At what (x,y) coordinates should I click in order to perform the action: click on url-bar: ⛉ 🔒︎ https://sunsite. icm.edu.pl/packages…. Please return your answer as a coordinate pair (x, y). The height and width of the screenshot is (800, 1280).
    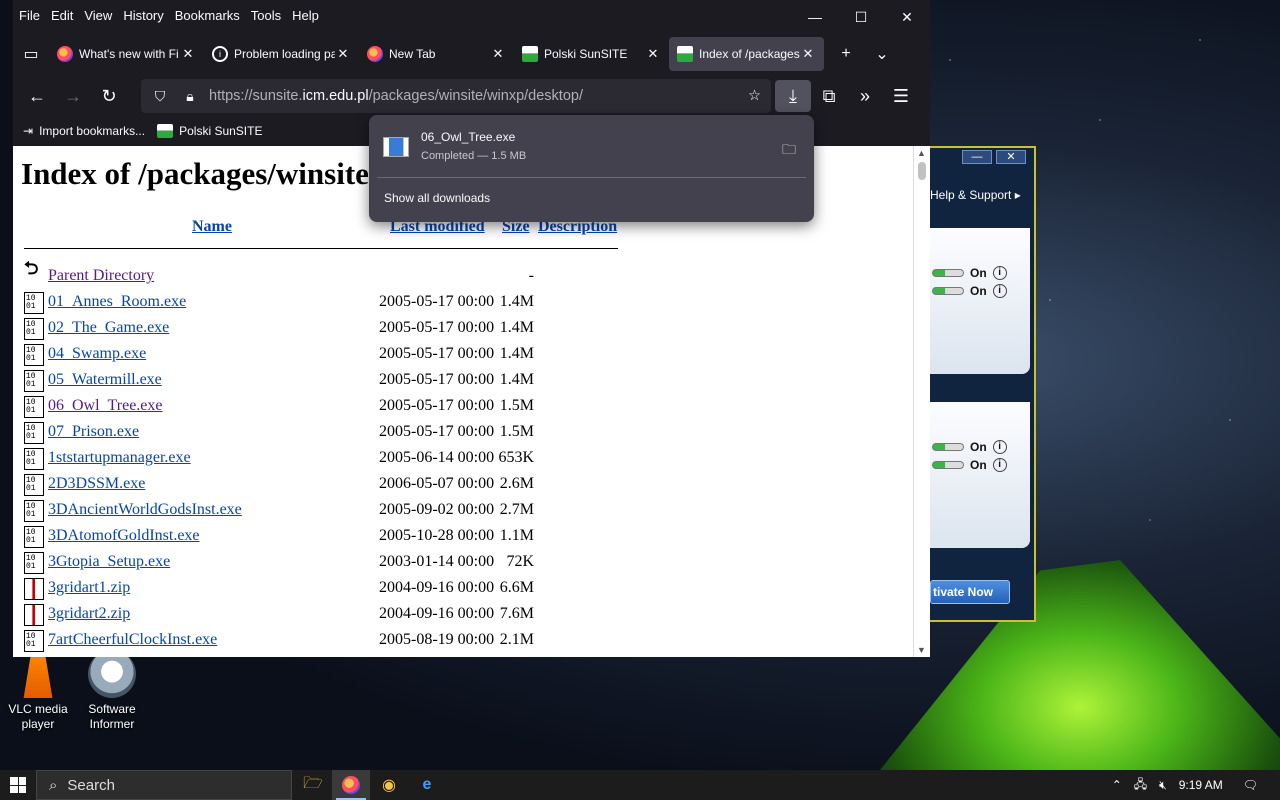
    Looking at the image, I should click on (456, 96).